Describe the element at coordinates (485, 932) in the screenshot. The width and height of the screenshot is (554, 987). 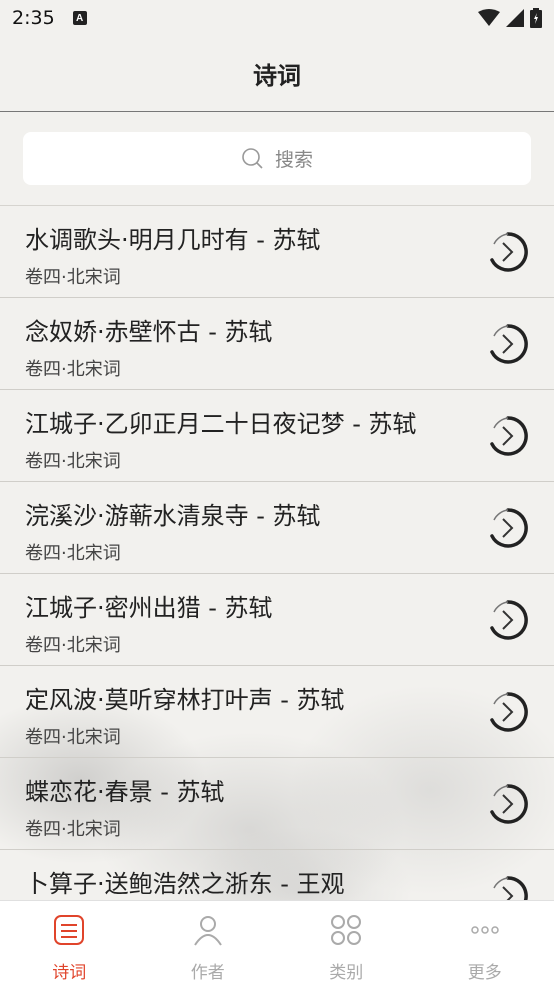
I see `more-icon` at that location.